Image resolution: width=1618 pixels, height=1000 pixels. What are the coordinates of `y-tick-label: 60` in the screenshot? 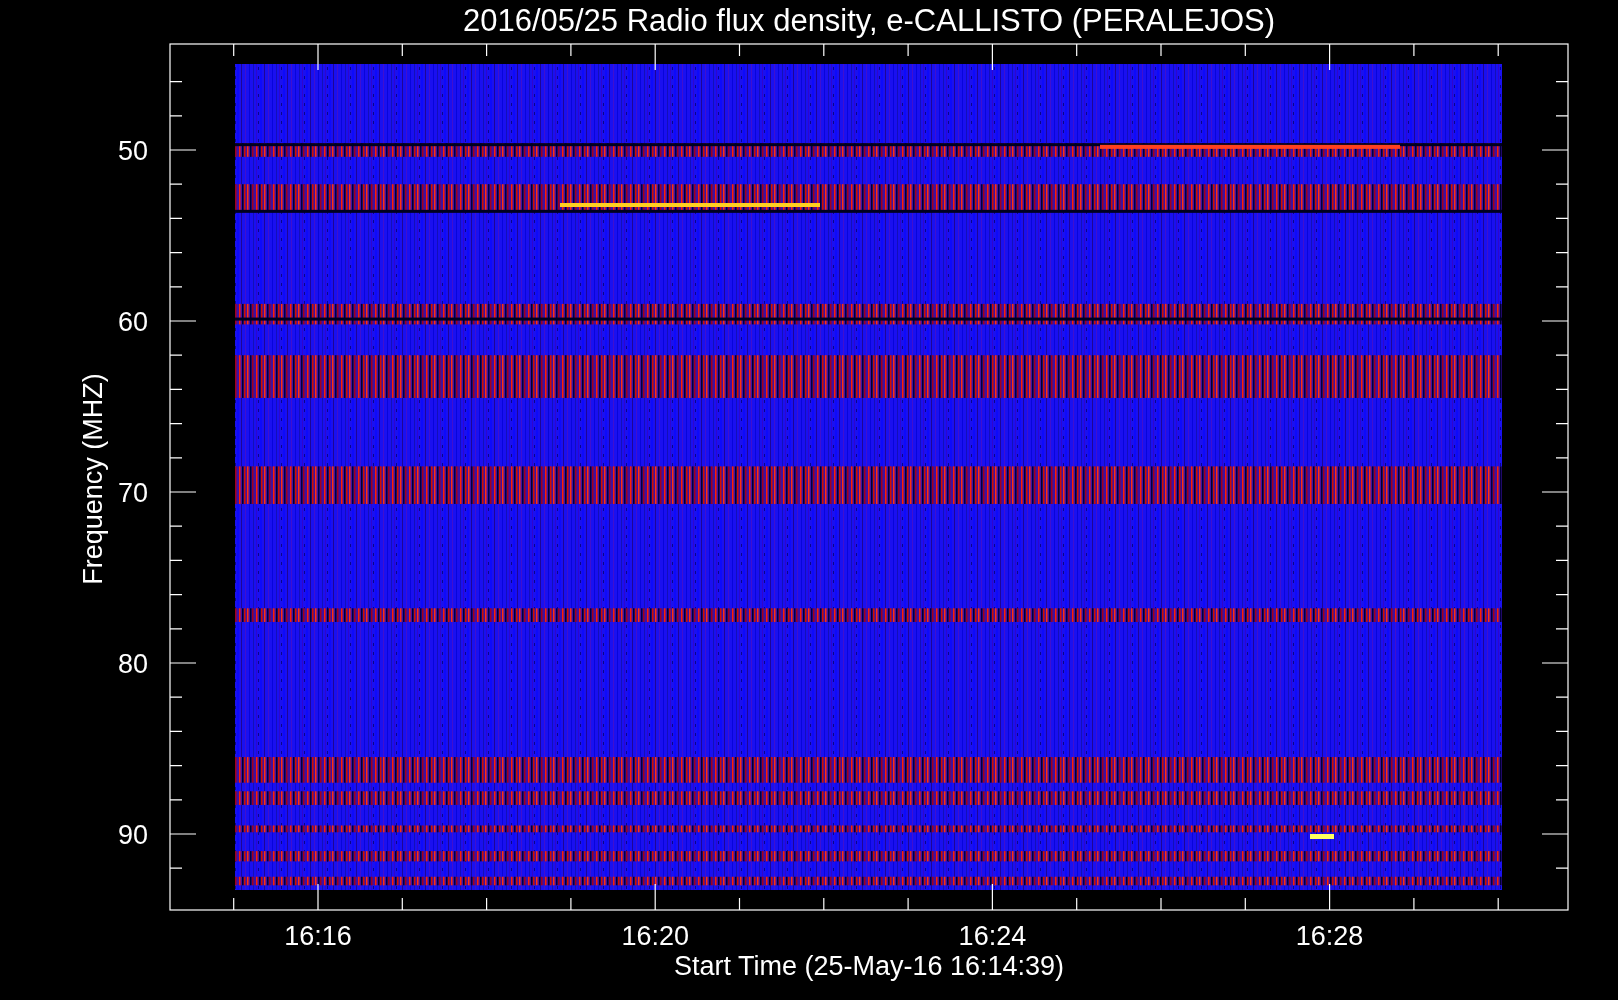 It's located at (132, 322).